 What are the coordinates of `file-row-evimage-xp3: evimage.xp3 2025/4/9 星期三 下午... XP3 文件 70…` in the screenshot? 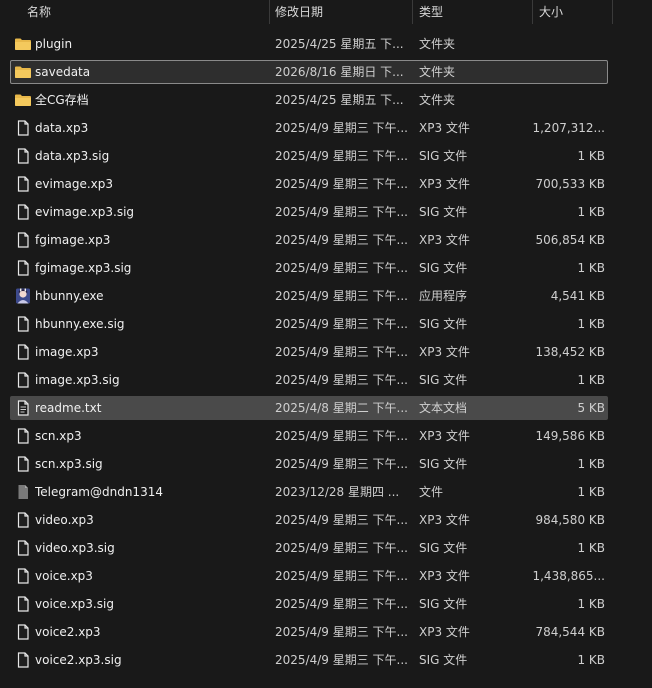 It's located at (326, 184).